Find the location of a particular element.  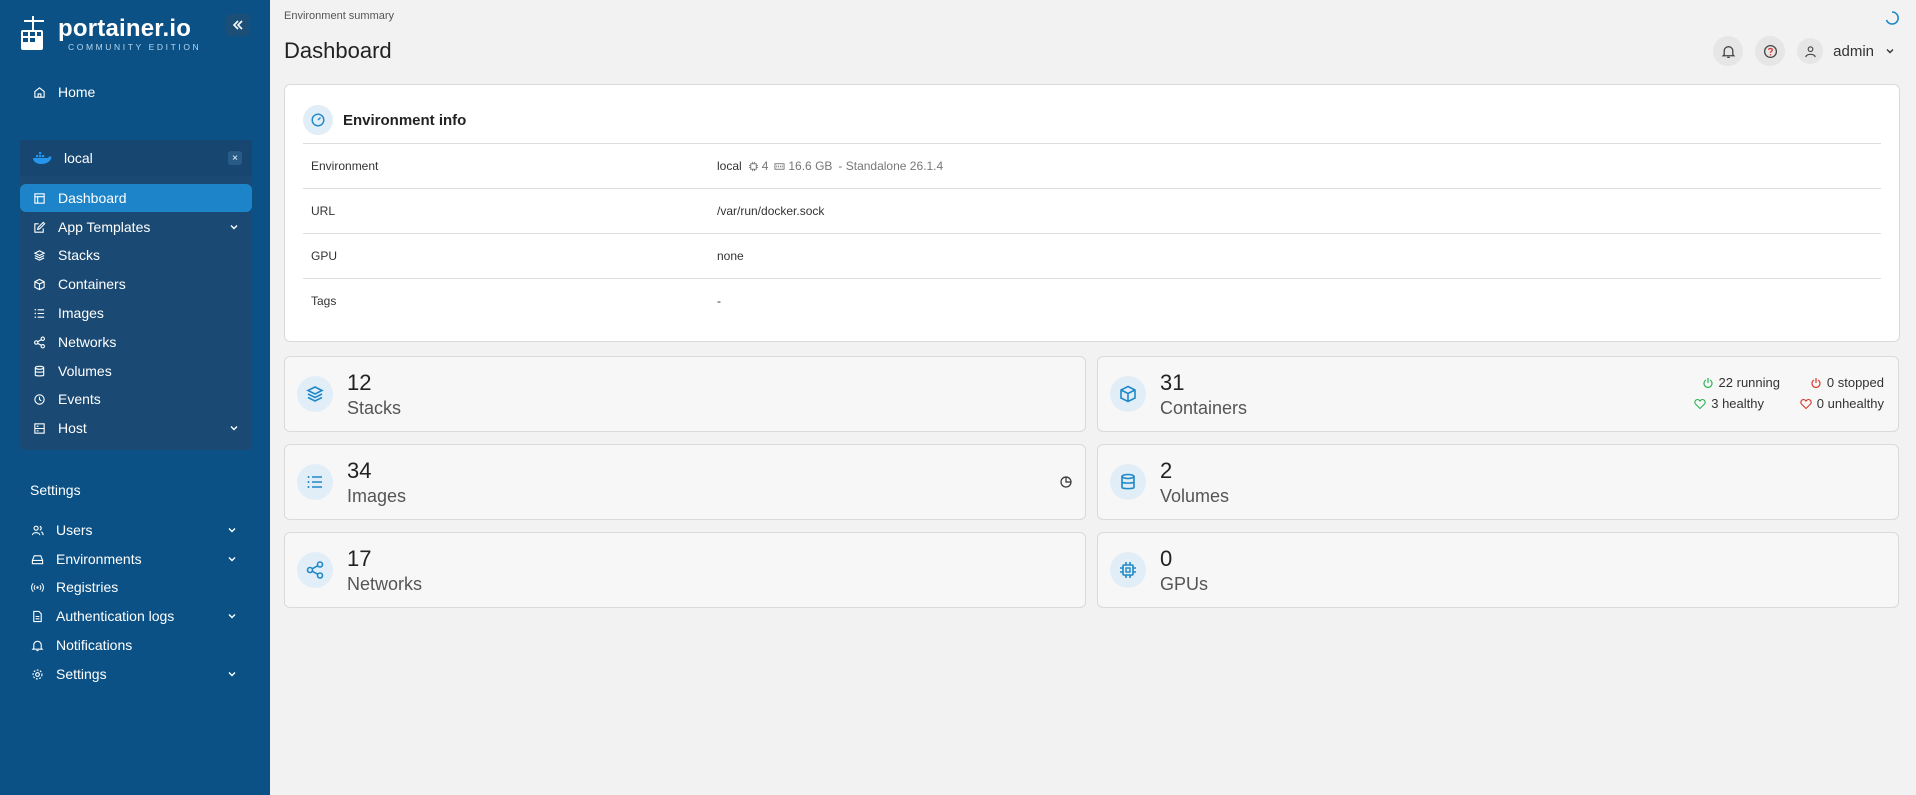

environment-value: local is located at coordinates (729, 166).